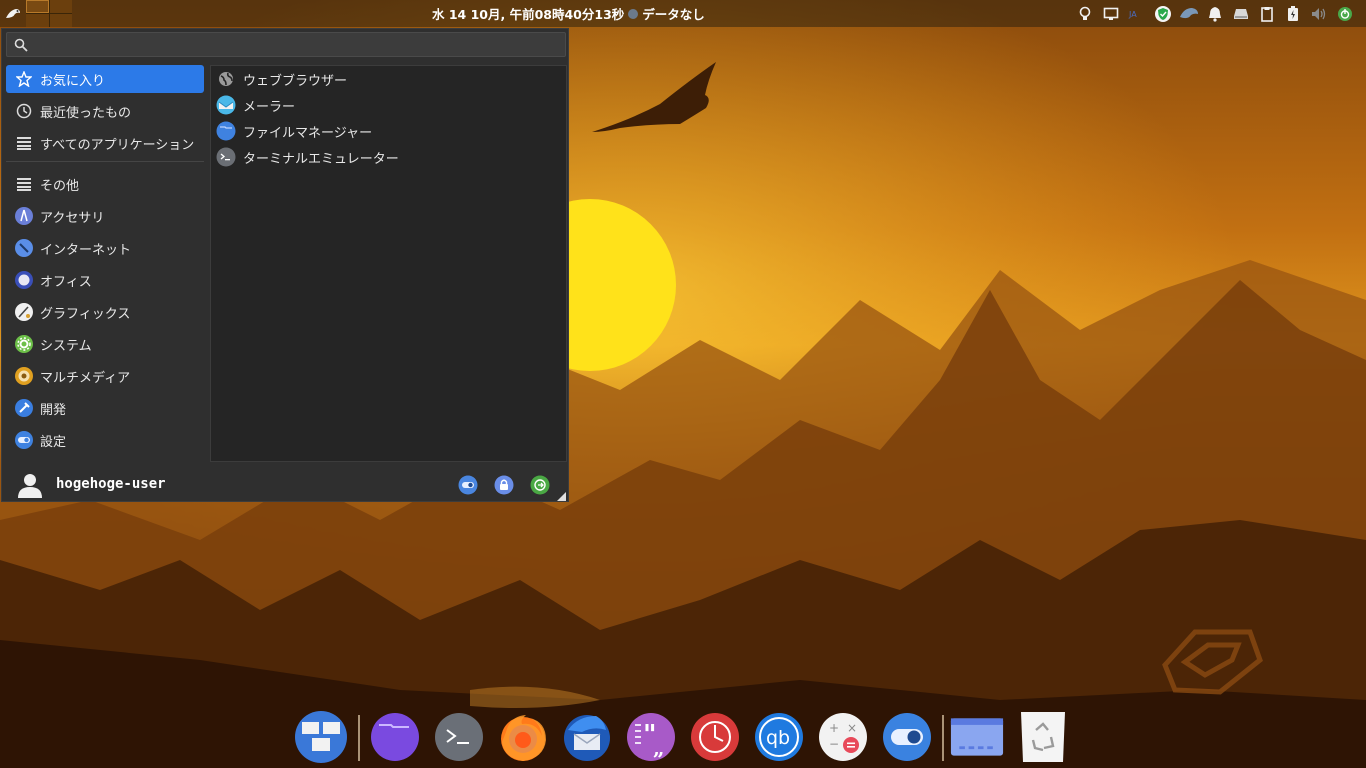  Describe the element at coordinates (1267, 13) in the screenshot. I see `tray-clipboard` at that location.